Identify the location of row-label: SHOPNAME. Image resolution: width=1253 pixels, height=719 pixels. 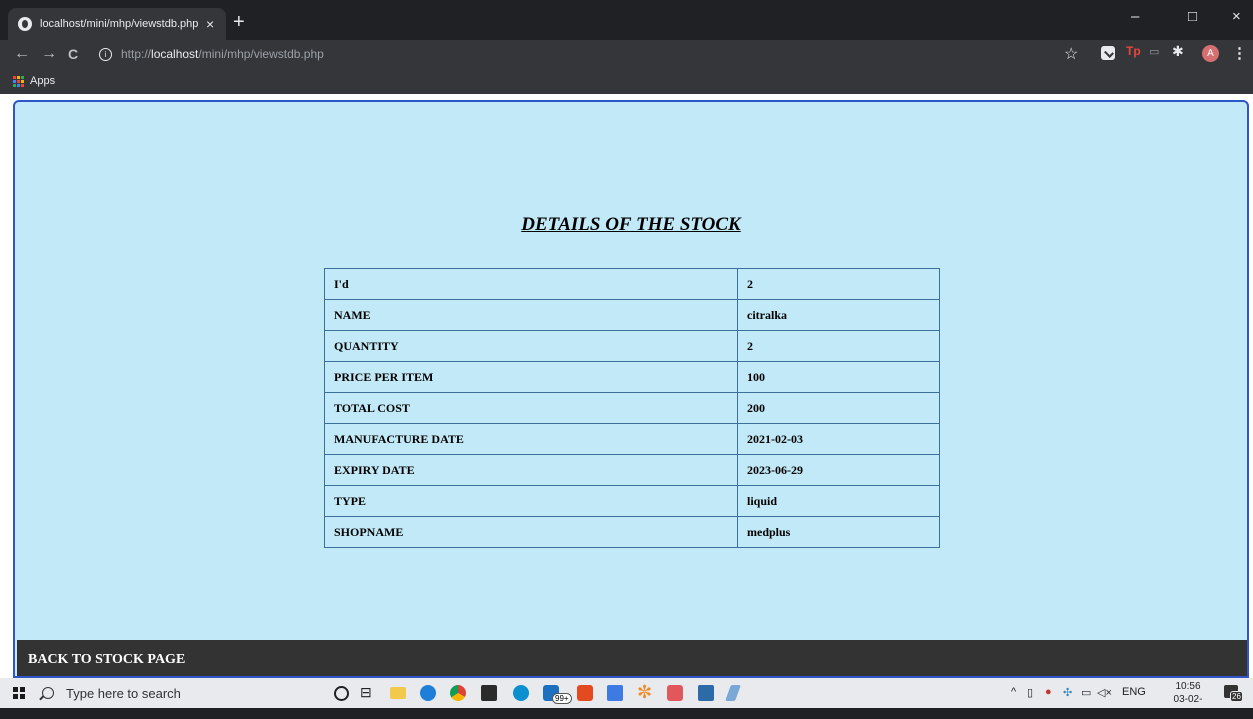
(531, 532).